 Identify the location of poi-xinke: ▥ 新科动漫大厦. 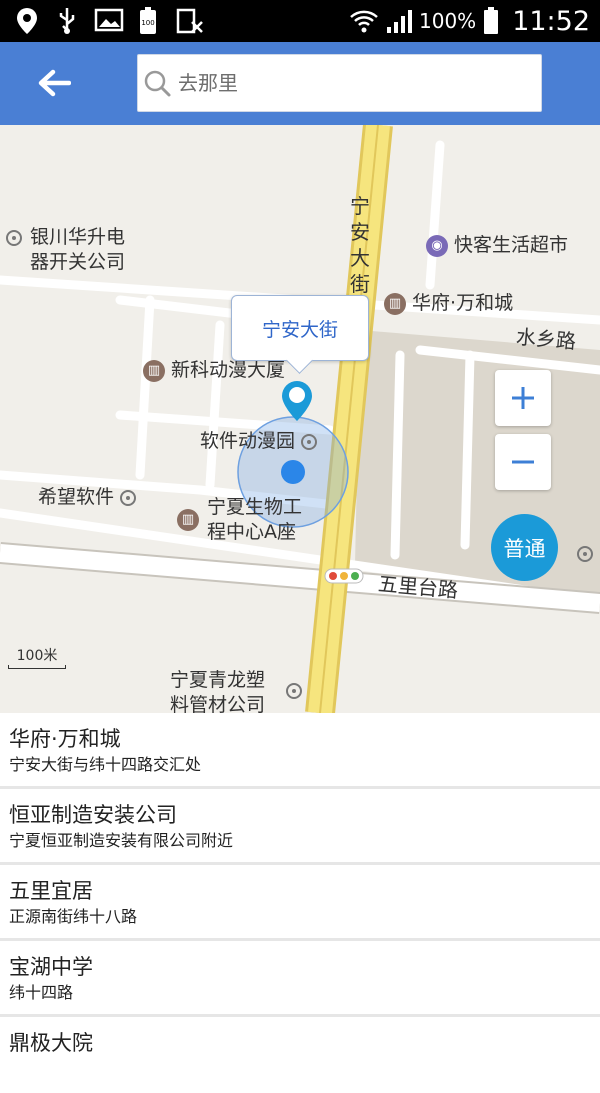
(214, 370).